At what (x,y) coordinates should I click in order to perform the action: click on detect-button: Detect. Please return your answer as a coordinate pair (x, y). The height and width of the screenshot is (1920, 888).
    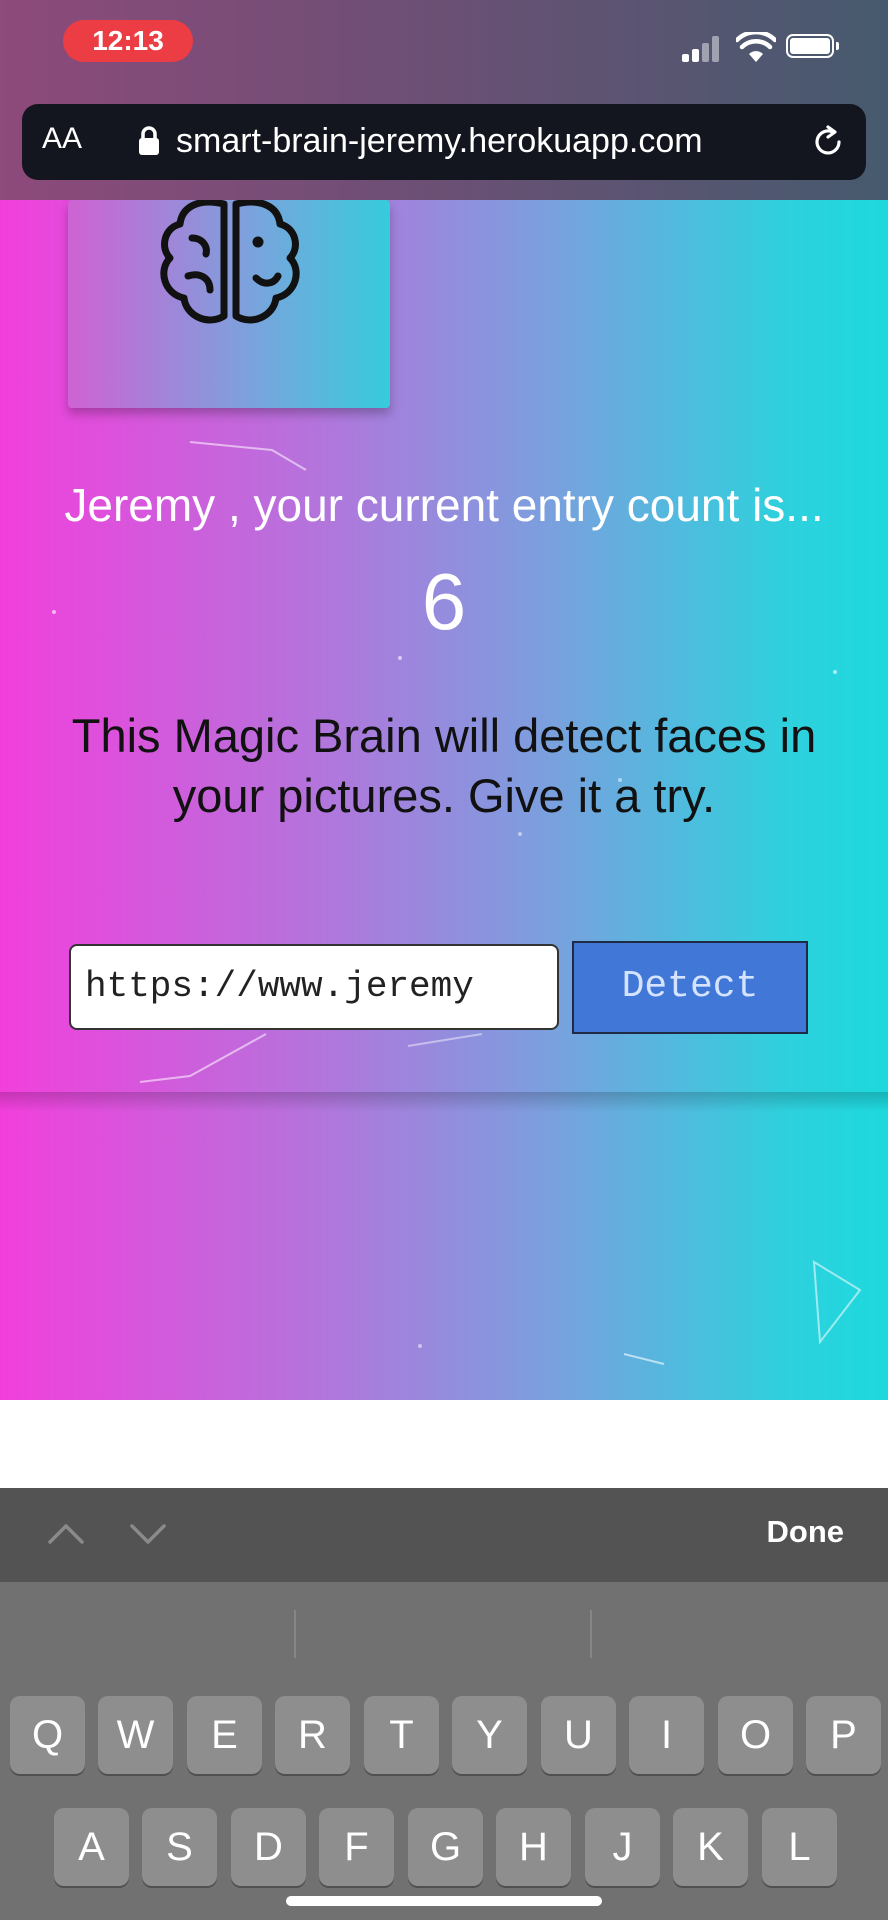
    Looking at the image, I should click on (690, 987).